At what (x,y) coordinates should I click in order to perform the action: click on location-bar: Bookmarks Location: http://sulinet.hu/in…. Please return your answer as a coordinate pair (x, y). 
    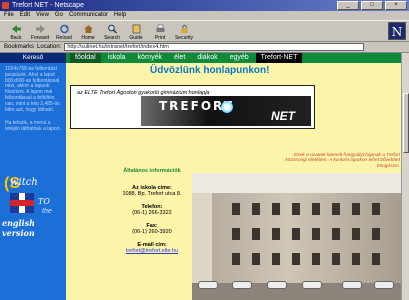
    Looking at the image, I should click on (204, 47).